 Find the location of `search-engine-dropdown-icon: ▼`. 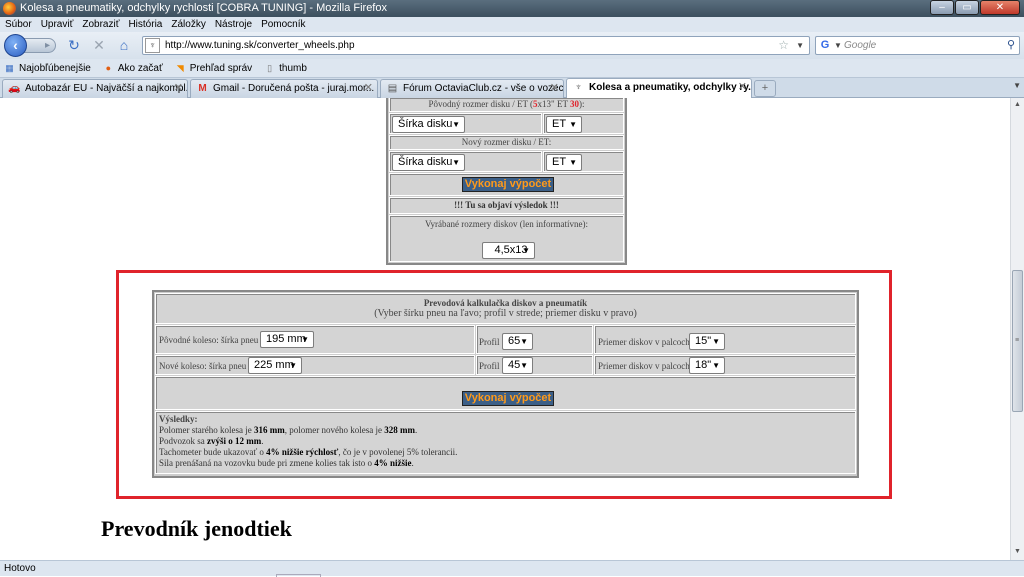

search-engine-dropdown-icon: ▼ is located at coordinates (838, 45).